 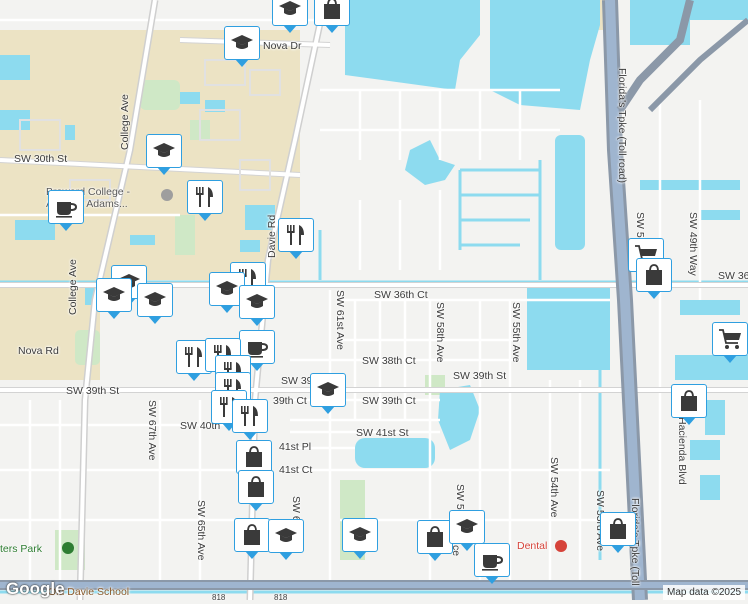 I want to click on street-label-sw-58th-ave: SW 58th Ave, so click(x=440, y=332).